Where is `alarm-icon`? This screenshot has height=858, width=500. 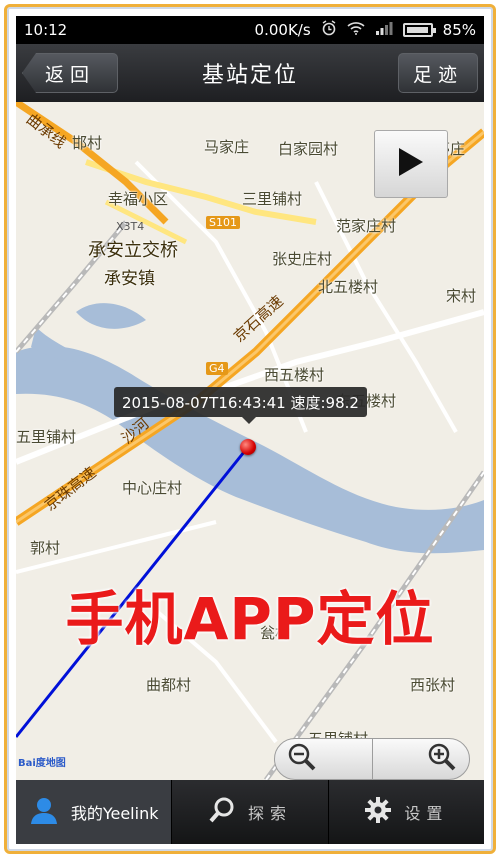 alarm-icon is located at coordinates (329, 30).